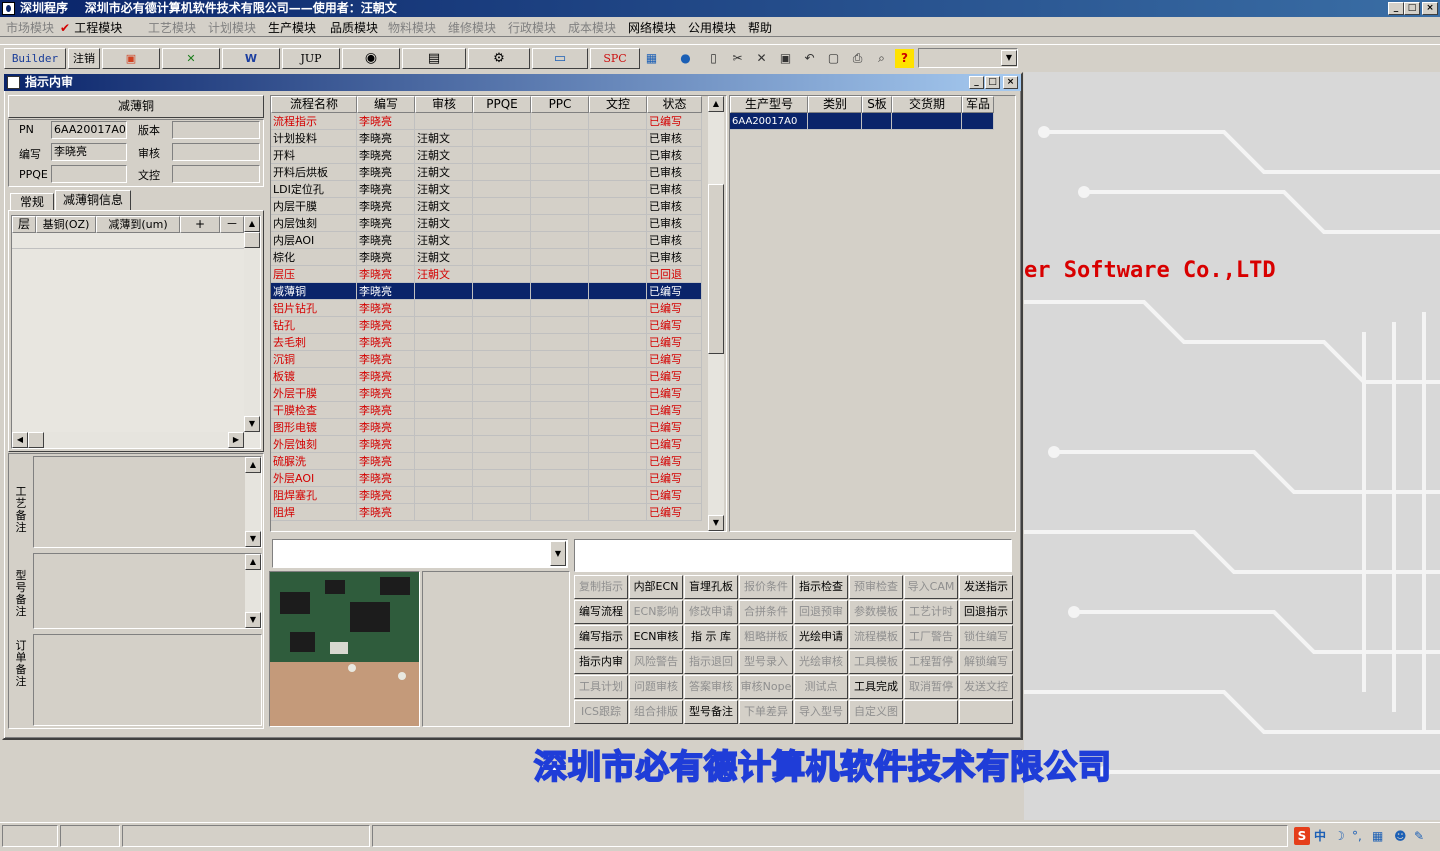 The image size is (1440, 851). I want to click on table-row: 层压 李晓亮 汪朝文 已回退, so click(486, 274).